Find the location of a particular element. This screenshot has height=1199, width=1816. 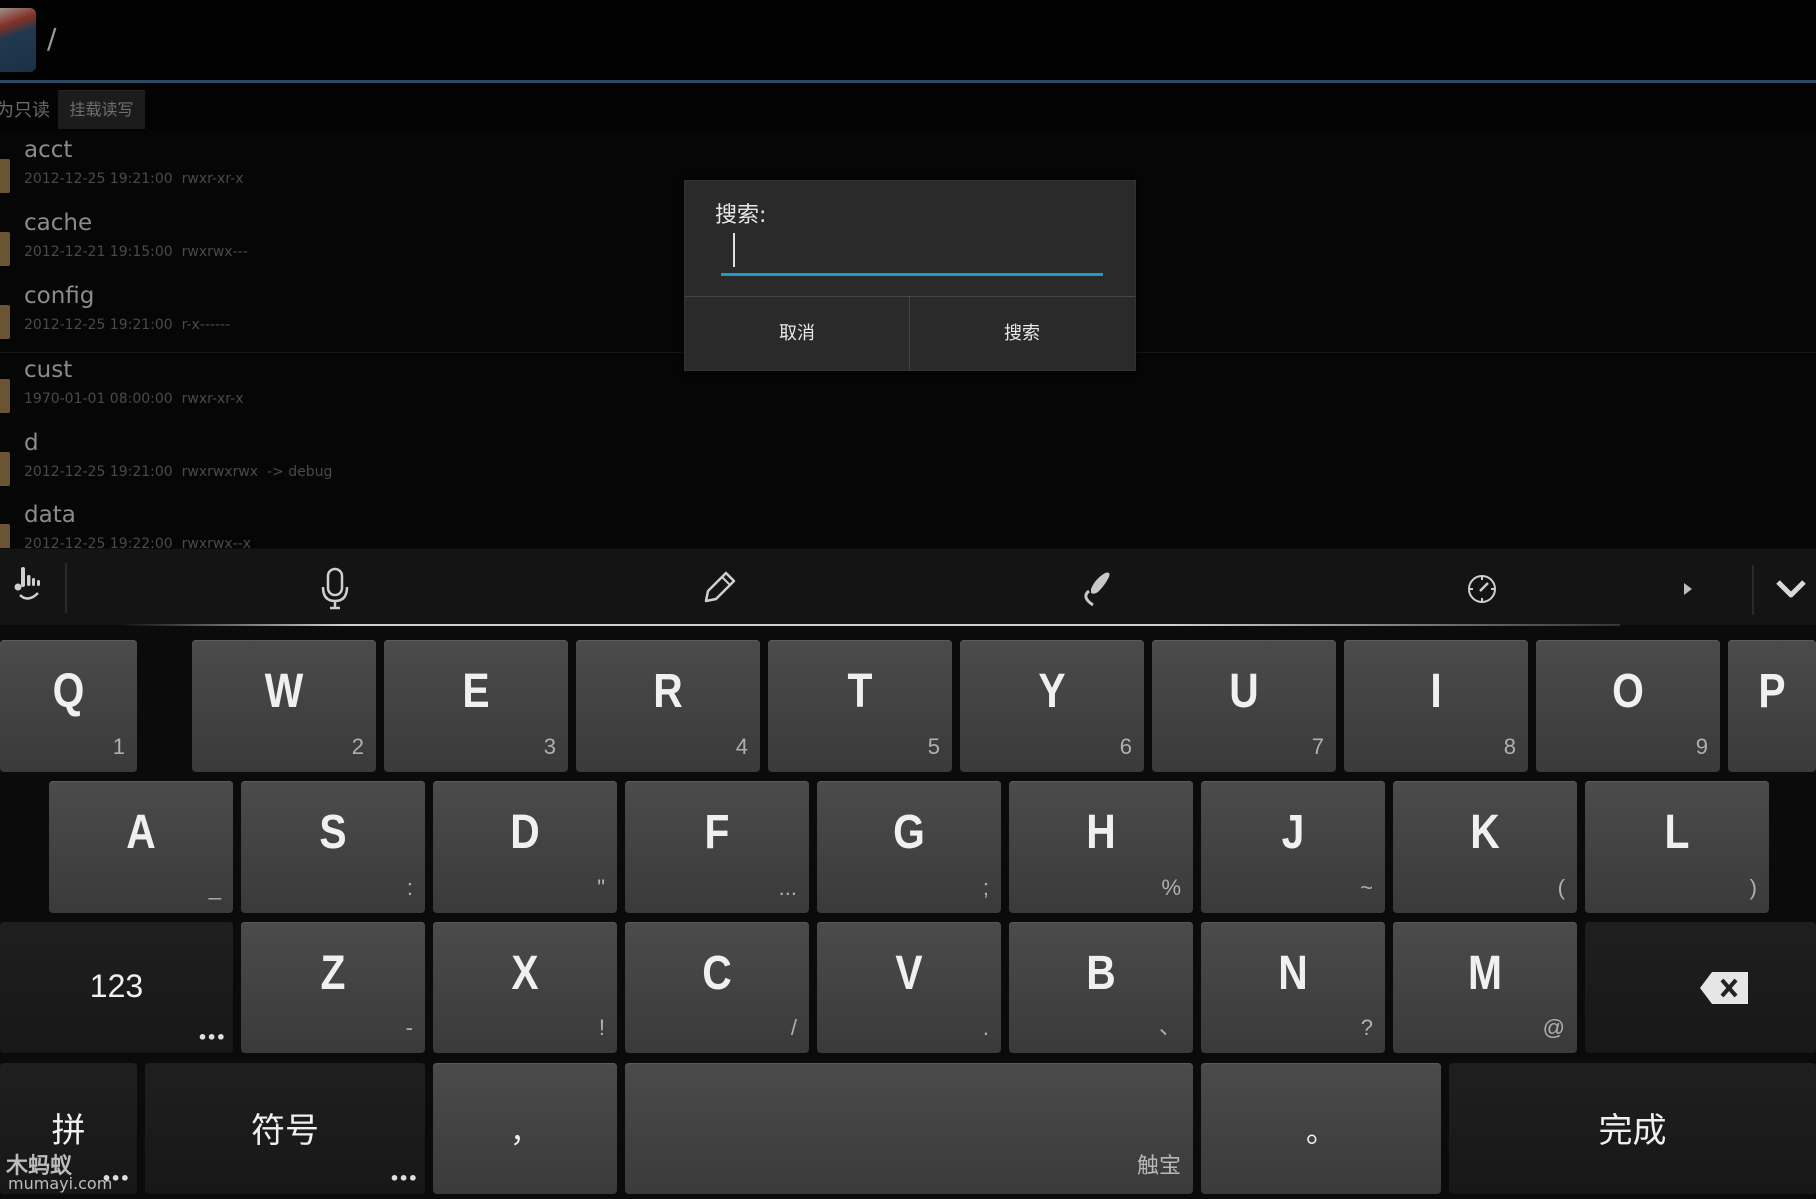

mount-bar is located at coordinates (908, 108).